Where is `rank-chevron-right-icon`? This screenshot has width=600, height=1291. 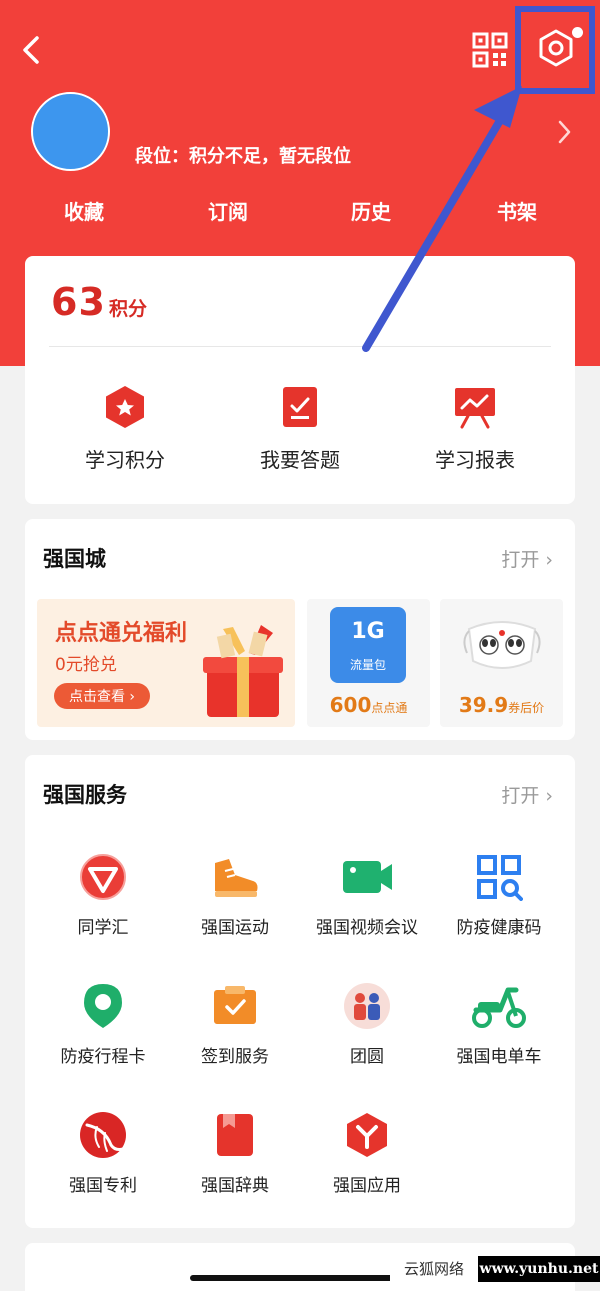 rank-chevron-right-icon is located at coordinates (564, 132).